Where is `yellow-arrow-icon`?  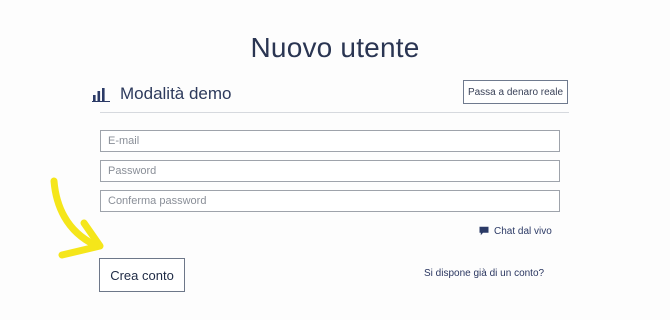
yellow-arrow-icon is located at coordinates (77, 218).